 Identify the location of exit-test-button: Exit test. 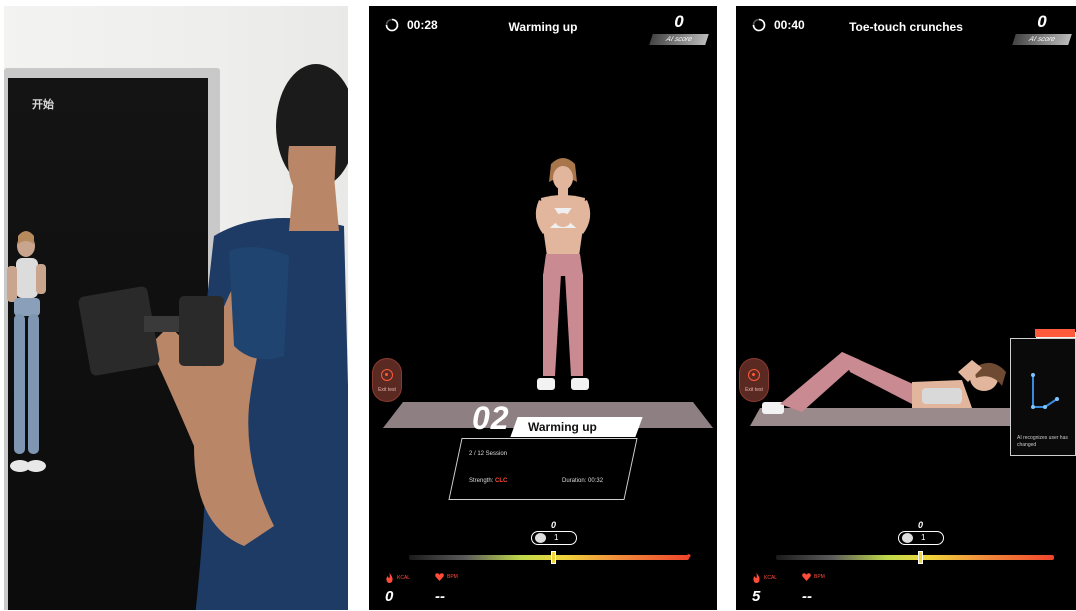
(387, 380).